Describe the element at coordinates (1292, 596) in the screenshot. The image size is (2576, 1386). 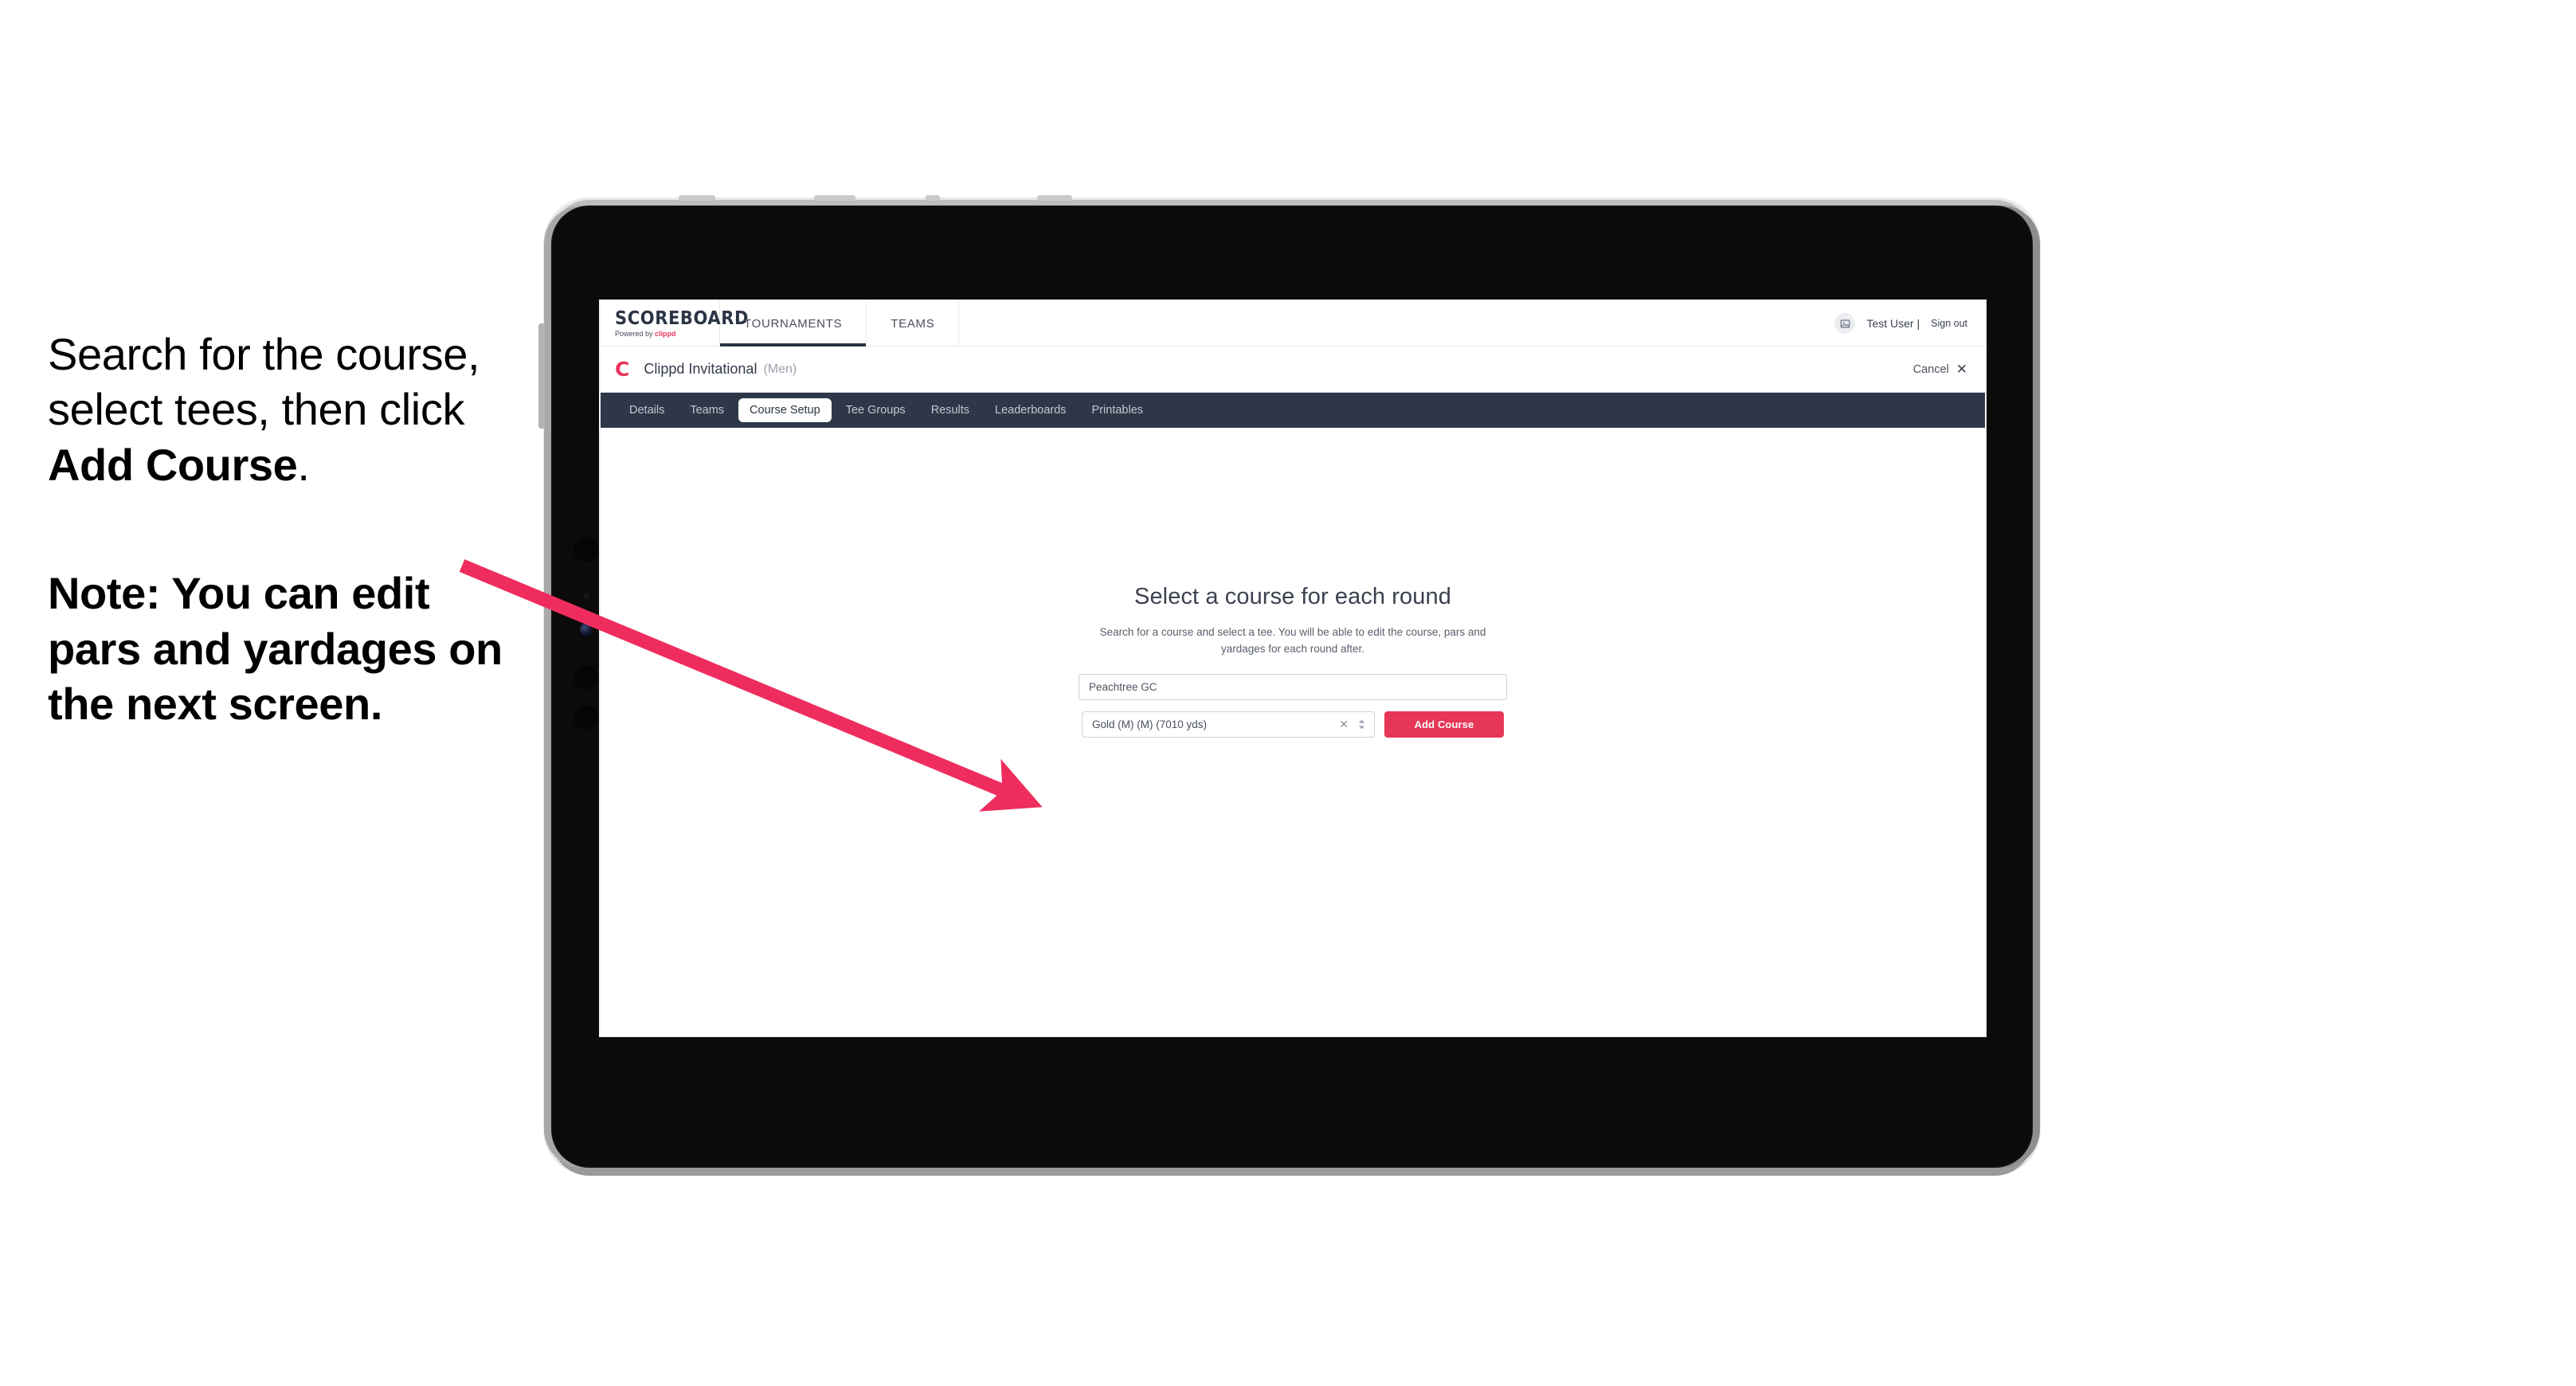
I see `page-title: Select a course for each round` at that location.